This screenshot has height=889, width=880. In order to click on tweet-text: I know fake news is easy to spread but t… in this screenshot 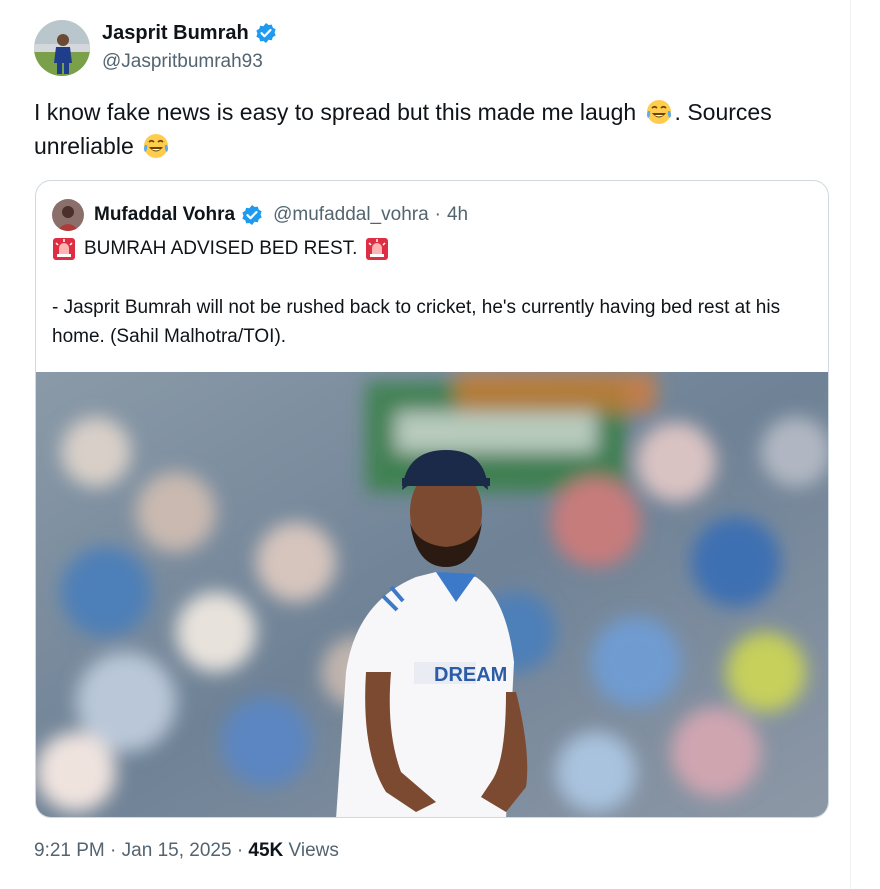, I will do `click(434, 129)`.